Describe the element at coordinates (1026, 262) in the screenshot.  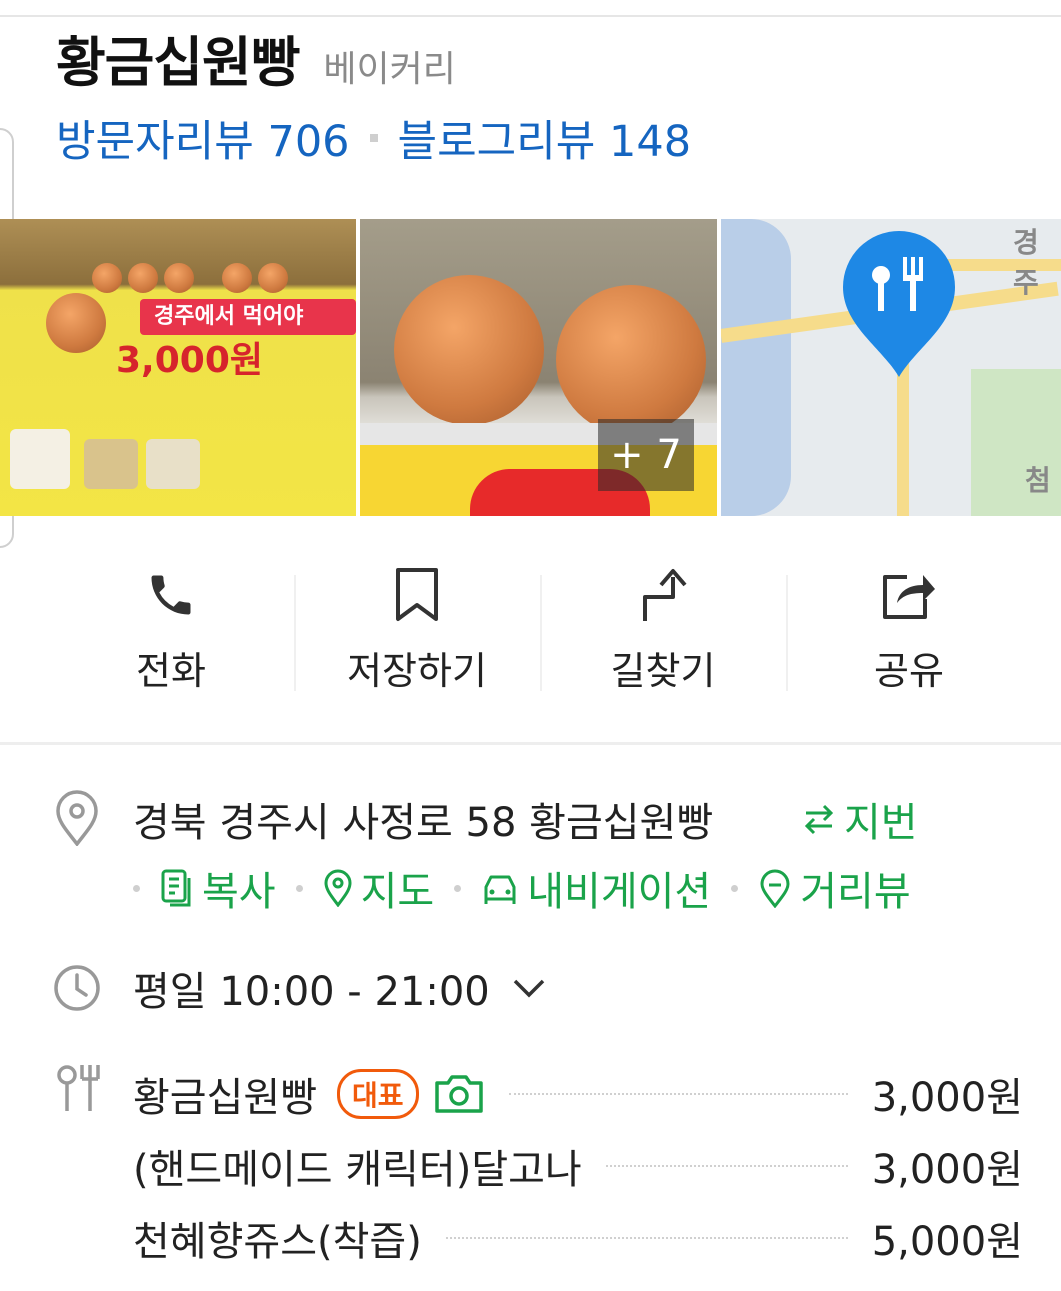
I see `map-label: 경주` at that location.